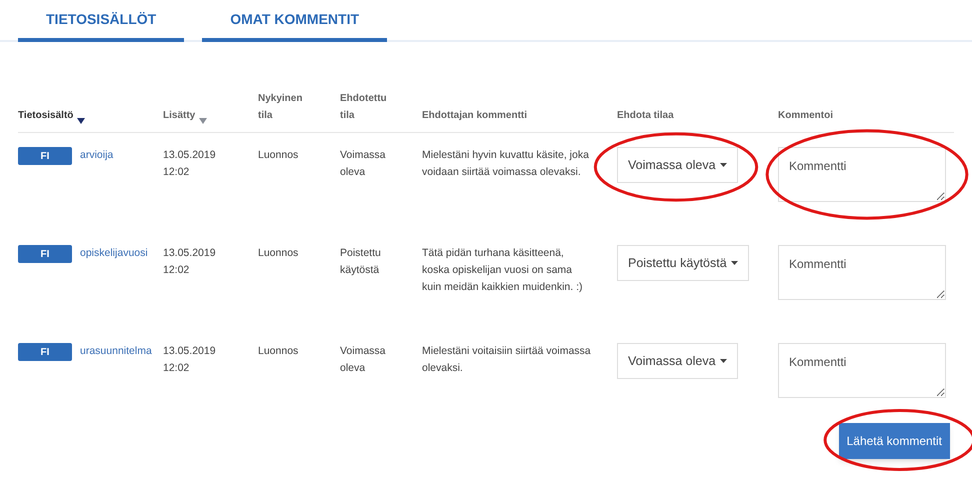 This screenshot has height=491, width=972. What do you see at coordinates (81, 121) in the screenshot?
I see `sort-arrow-icon` at bounding box center [81, 121].